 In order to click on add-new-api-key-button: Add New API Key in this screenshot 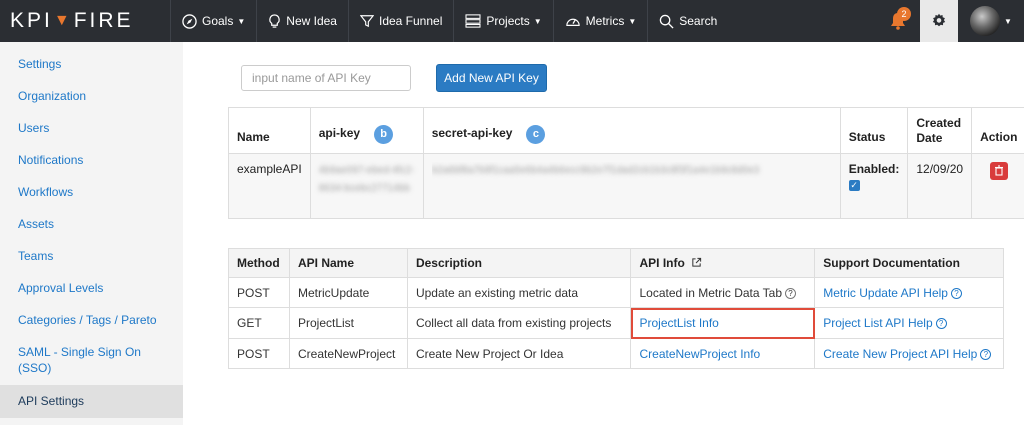, I will do `click(491, 78)`.